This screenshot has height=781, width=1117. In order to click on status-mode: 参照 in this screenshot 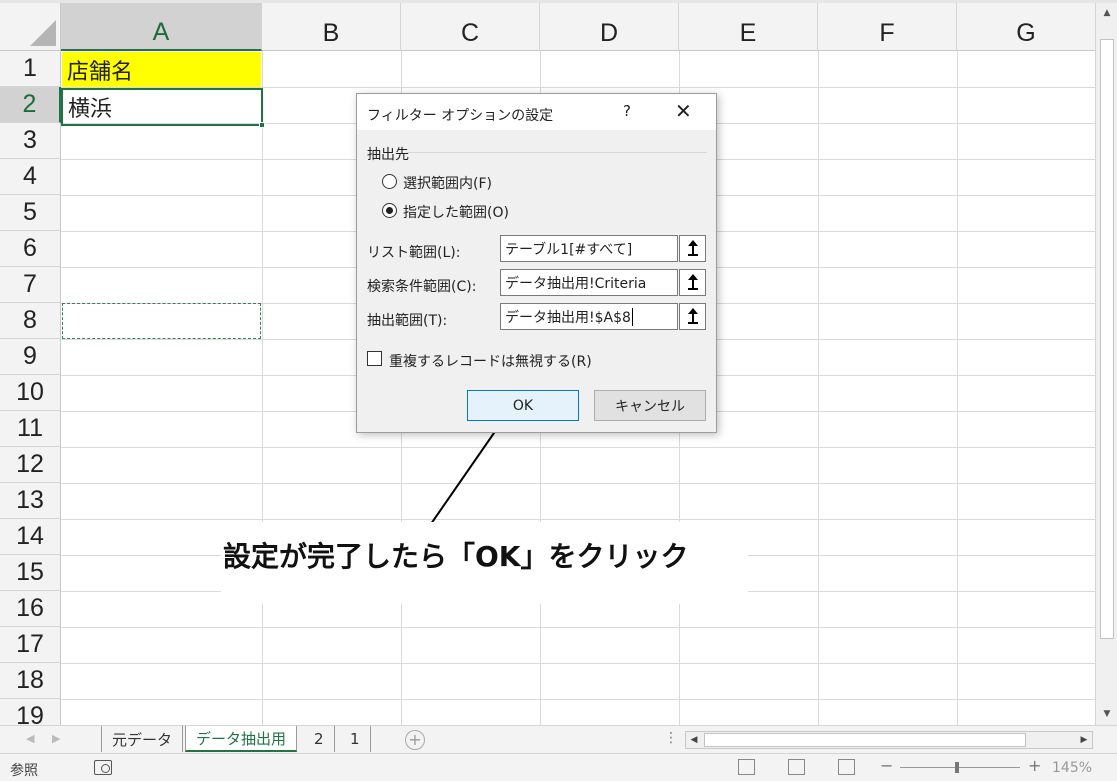, I will do `click(24, 771)`.